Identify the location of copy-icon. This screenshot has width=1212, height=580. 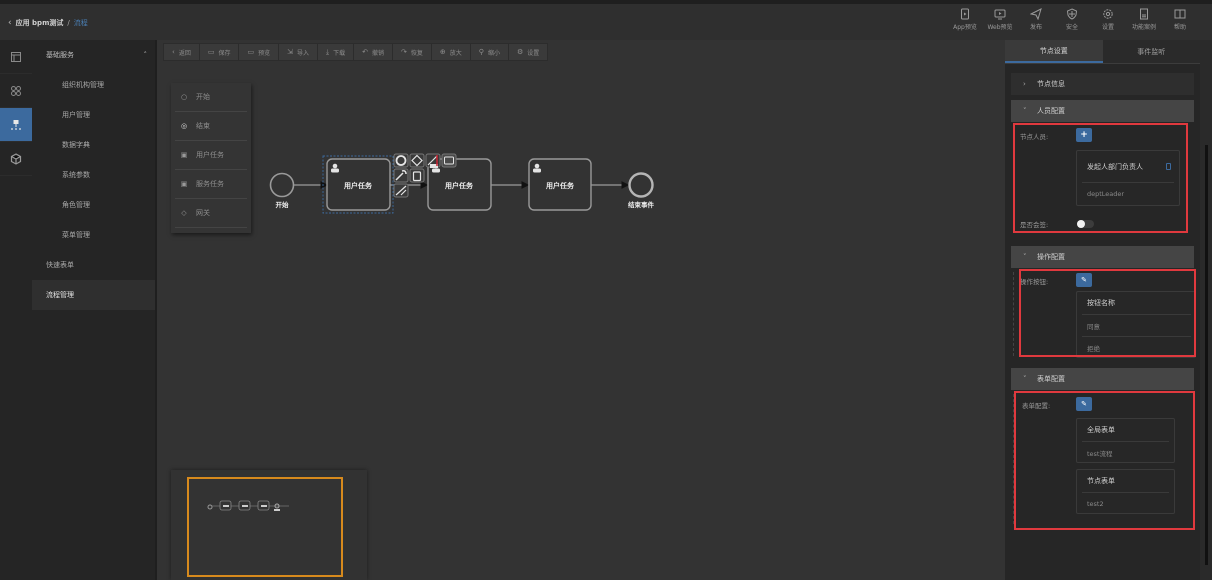
(1168, 166).